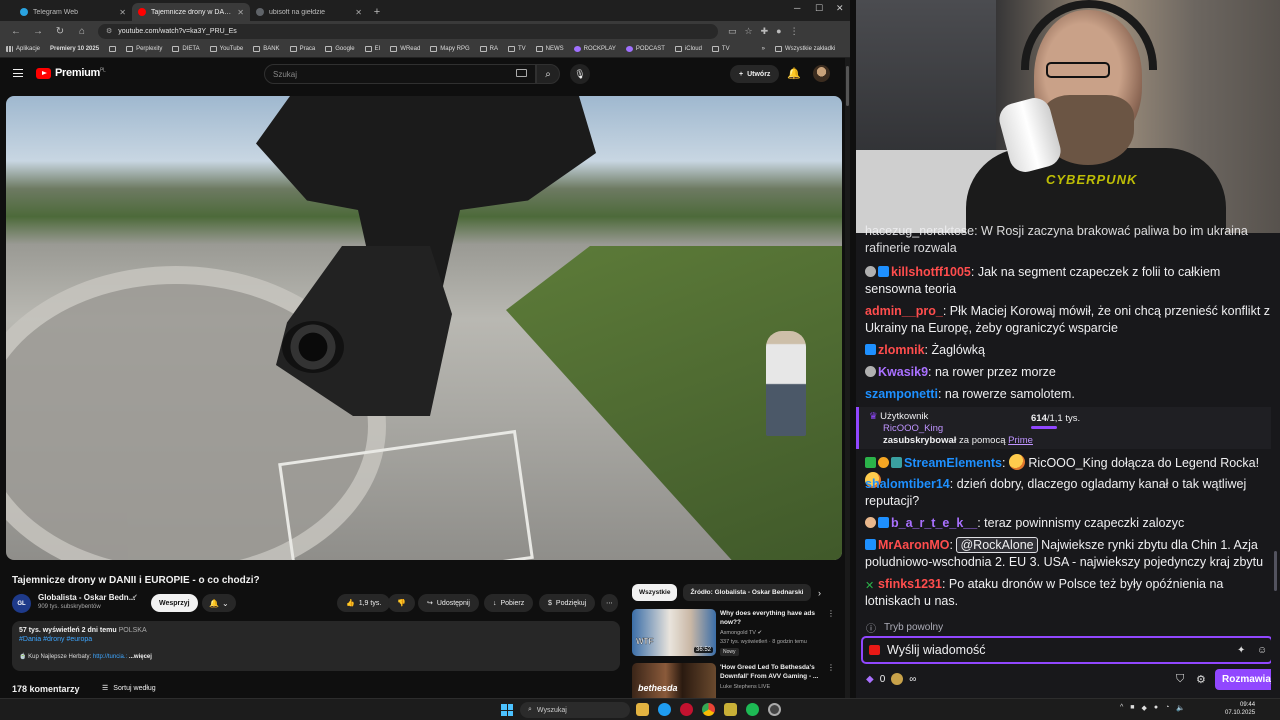 The height and width of the screenshot is (720, 1280). I want to click on chat-username: shalomtiber14, so click(907, 484).